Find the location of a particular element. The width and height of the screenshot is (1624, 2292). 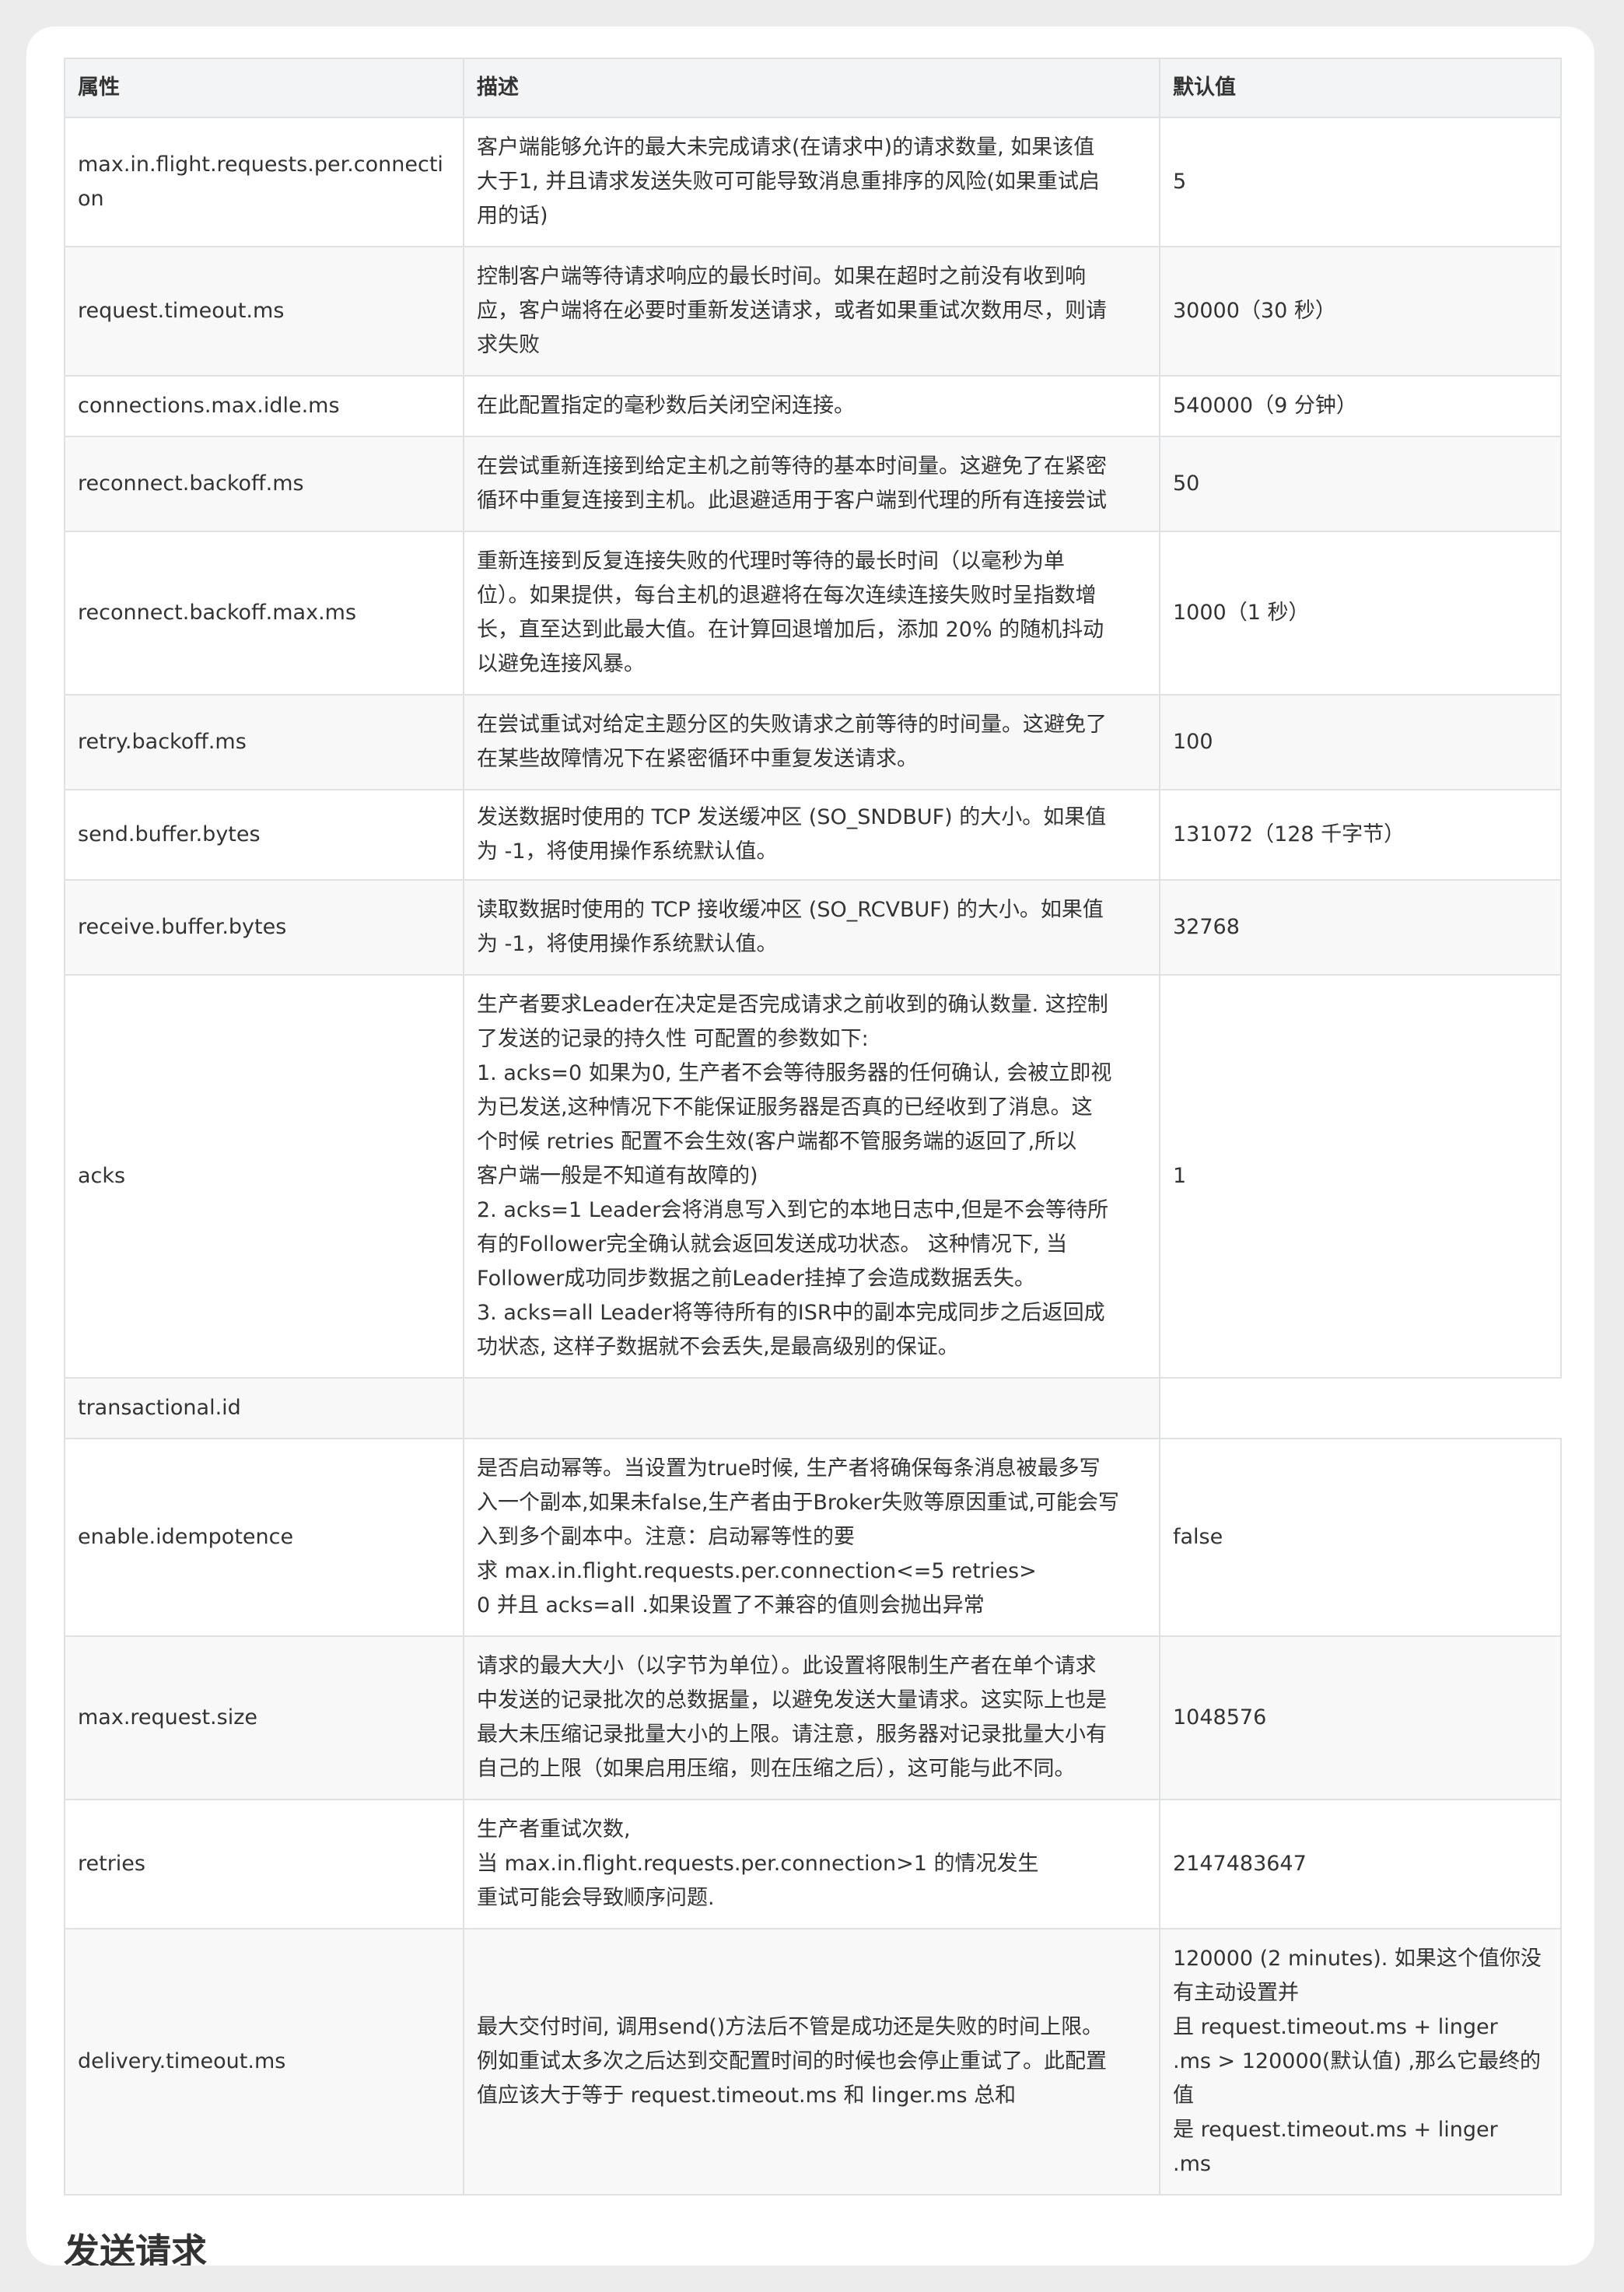

cell-property: max.request.size is located at coordinates (264, 1717).